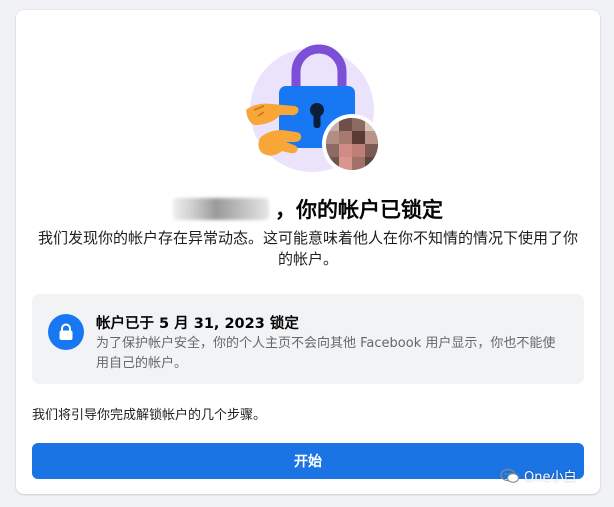  I want to click on watermark: One小白, so click(538, 475).